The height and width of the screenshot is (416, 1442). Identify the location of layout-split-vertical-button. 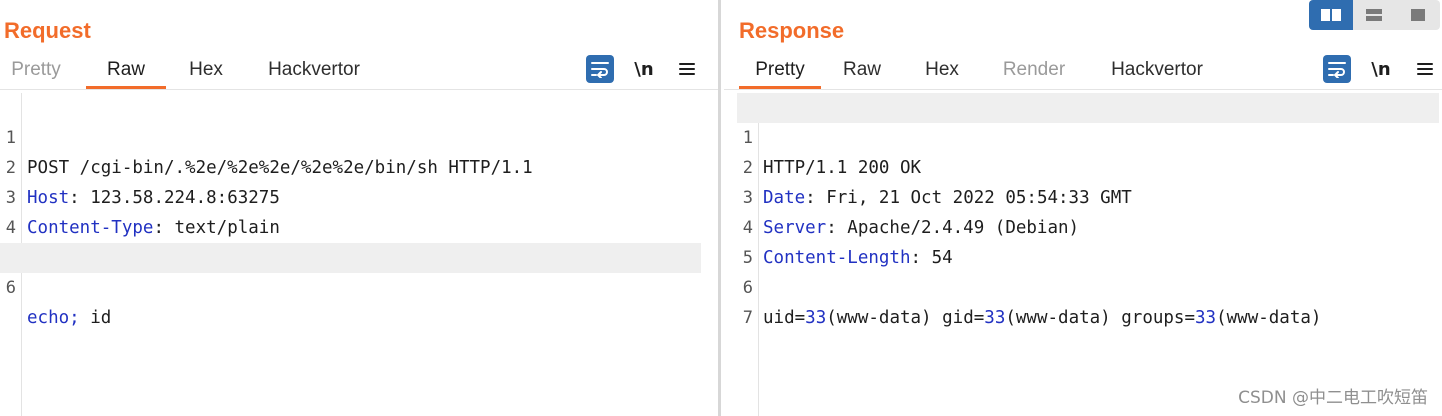
(1375, 15).